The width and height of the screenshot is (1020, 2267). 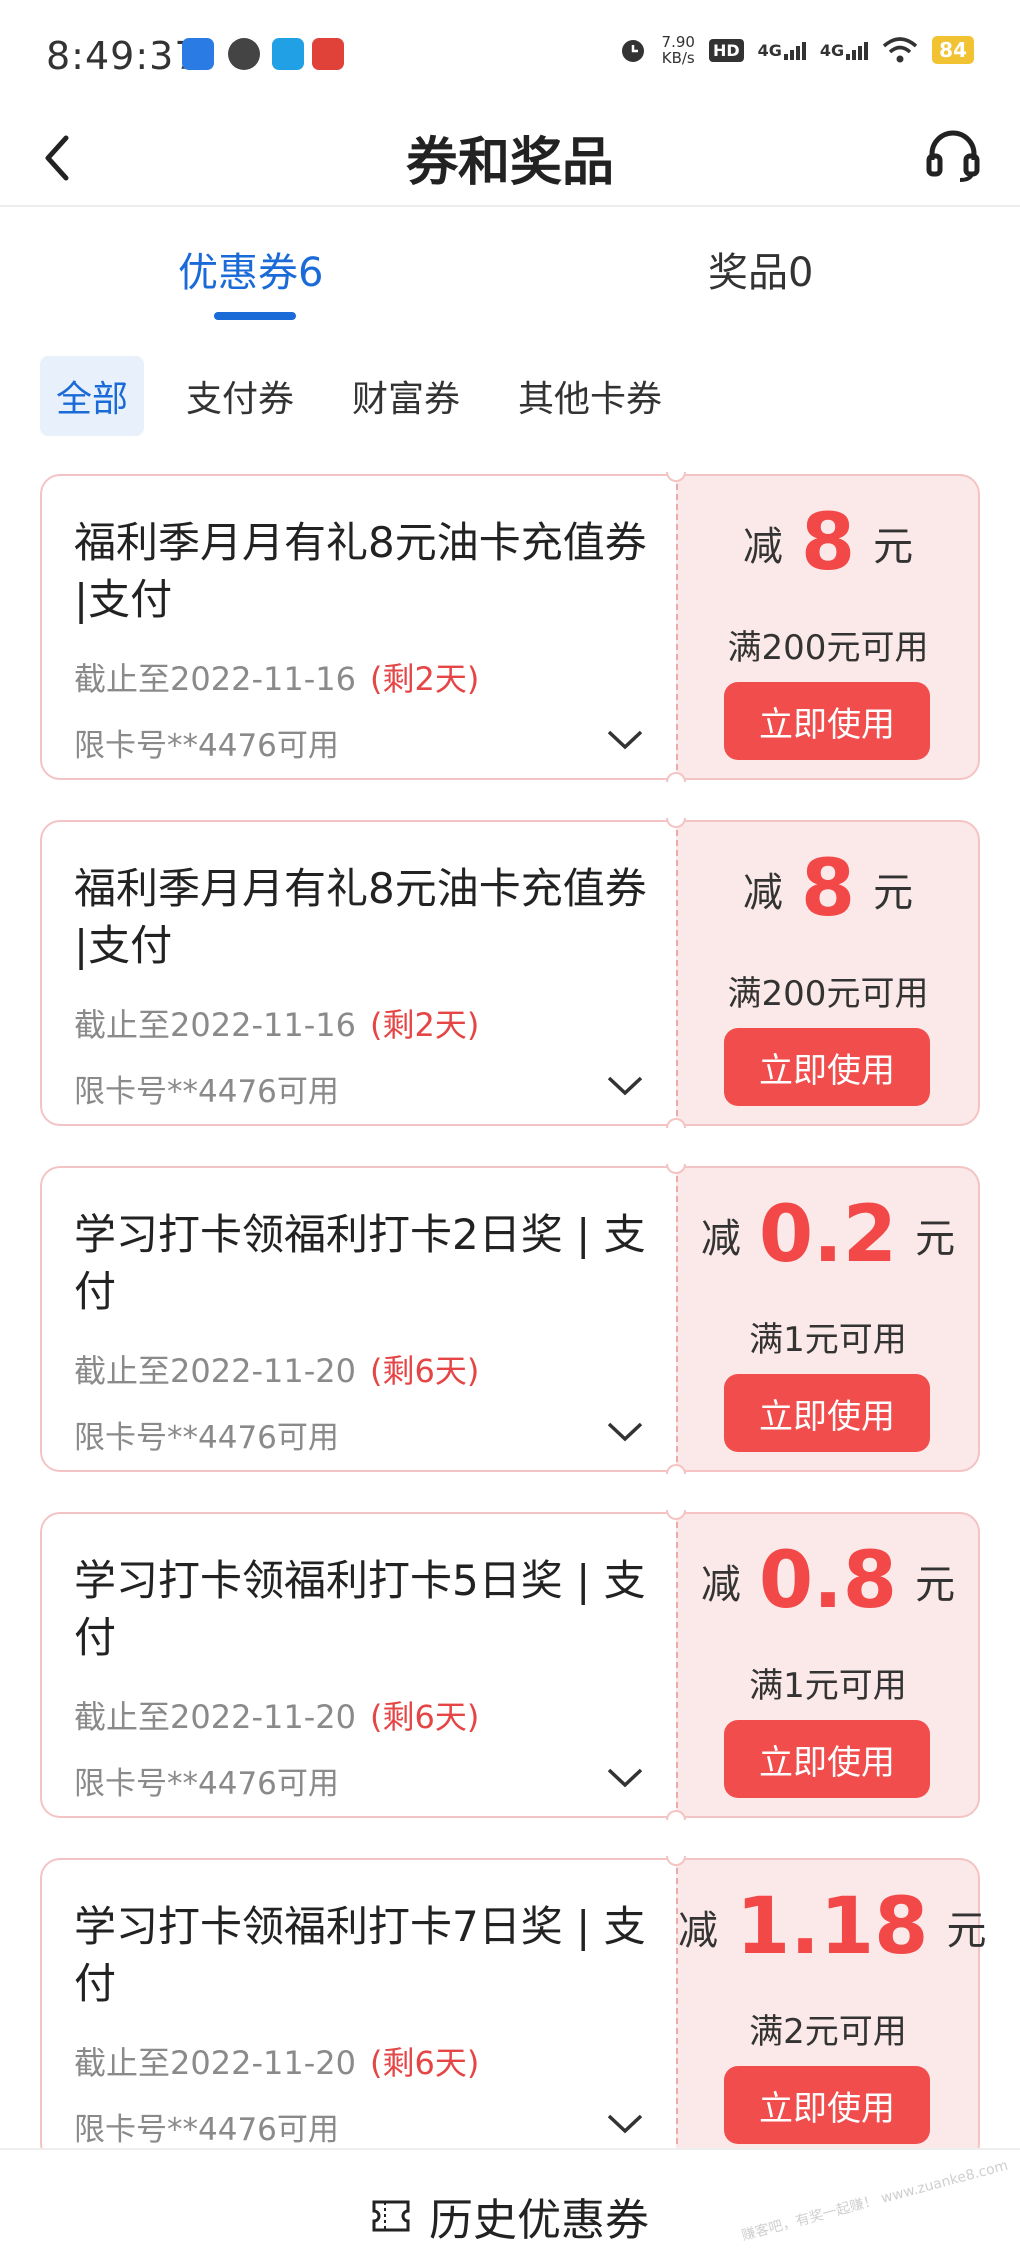 What do you see at coordinates (953, 50) in the screenshot?
I see `battery-level: 84` at bounding box center [953, 50].